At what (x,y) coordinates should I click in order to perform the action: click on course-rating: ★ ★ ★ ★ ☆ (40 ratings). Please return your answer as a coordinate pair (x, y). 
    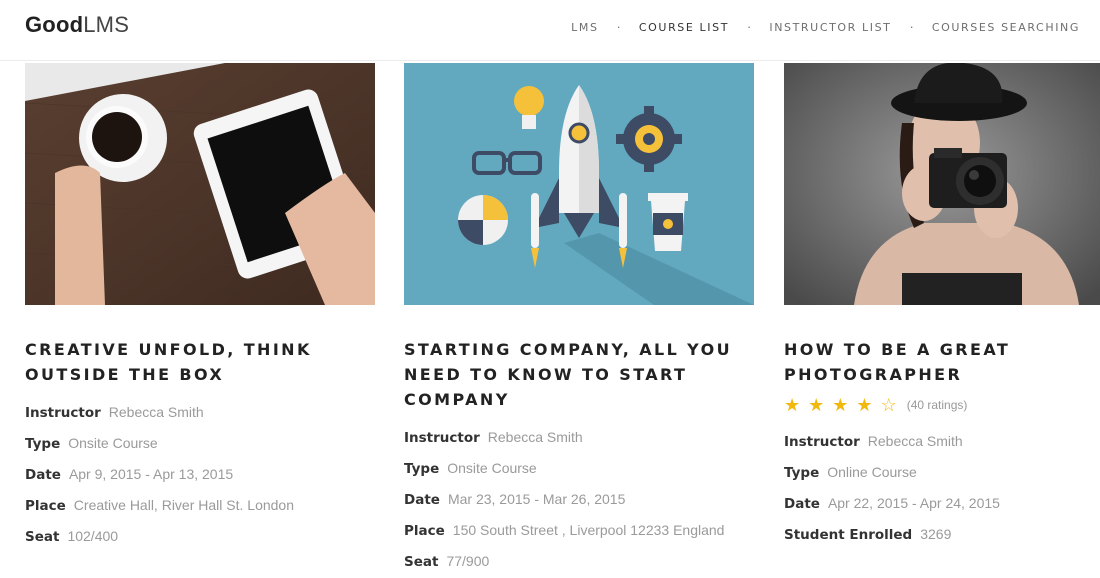
    Looking at the image, I should click on (942, 405).